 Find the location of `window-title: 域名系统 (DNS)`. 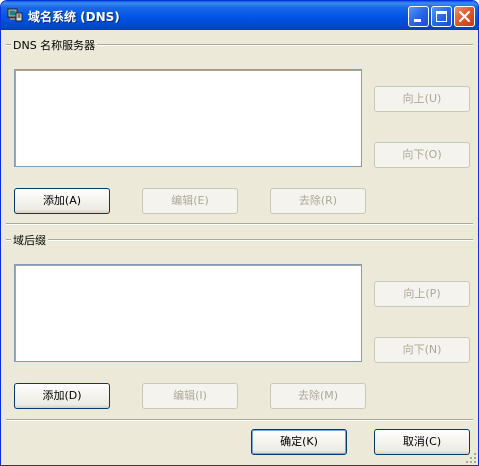

window-title: 域名系统 (DNS) is located at coordinates (74, 17).